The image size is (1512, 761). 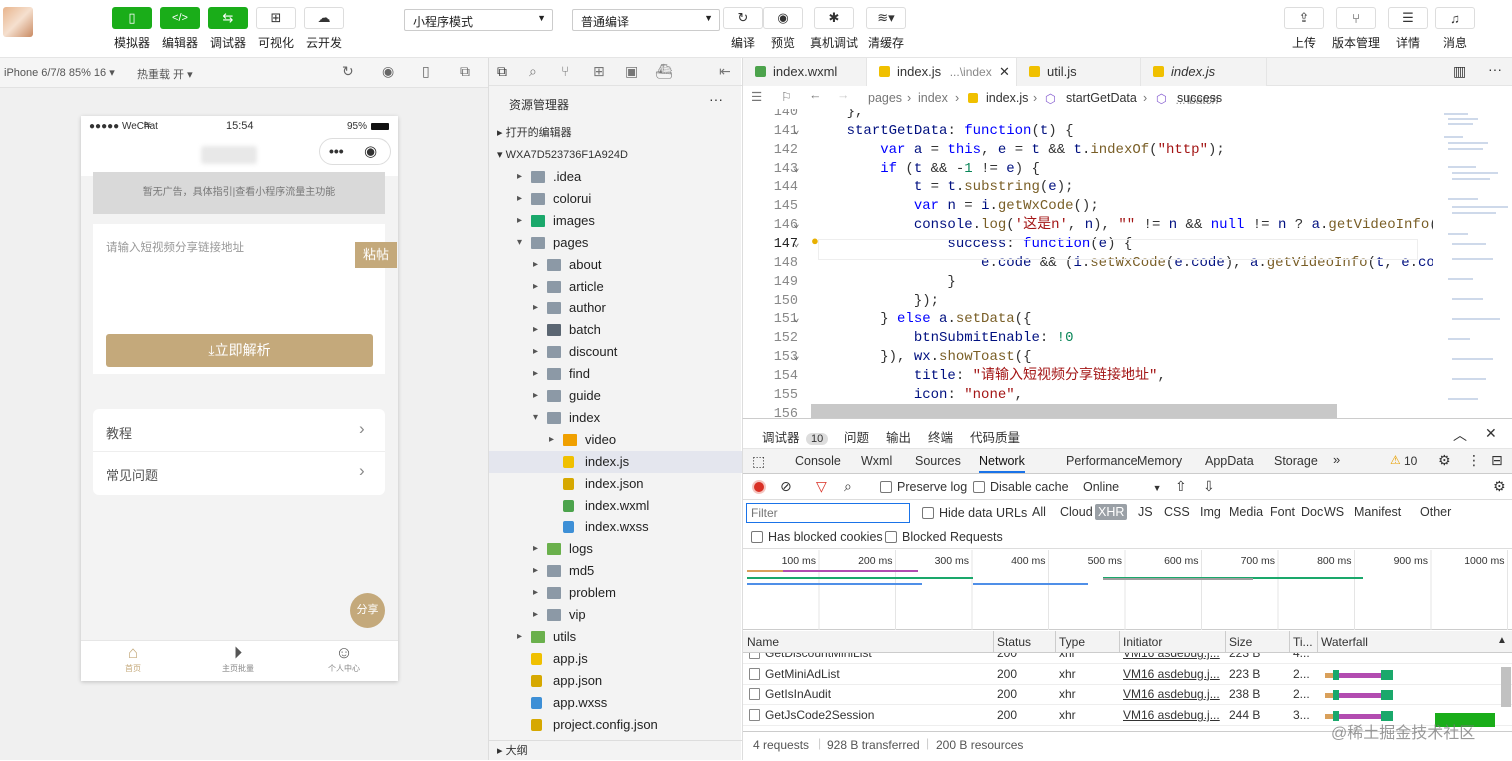 I want to click on panel-tab-console: Console, so click(x=818, y=461).